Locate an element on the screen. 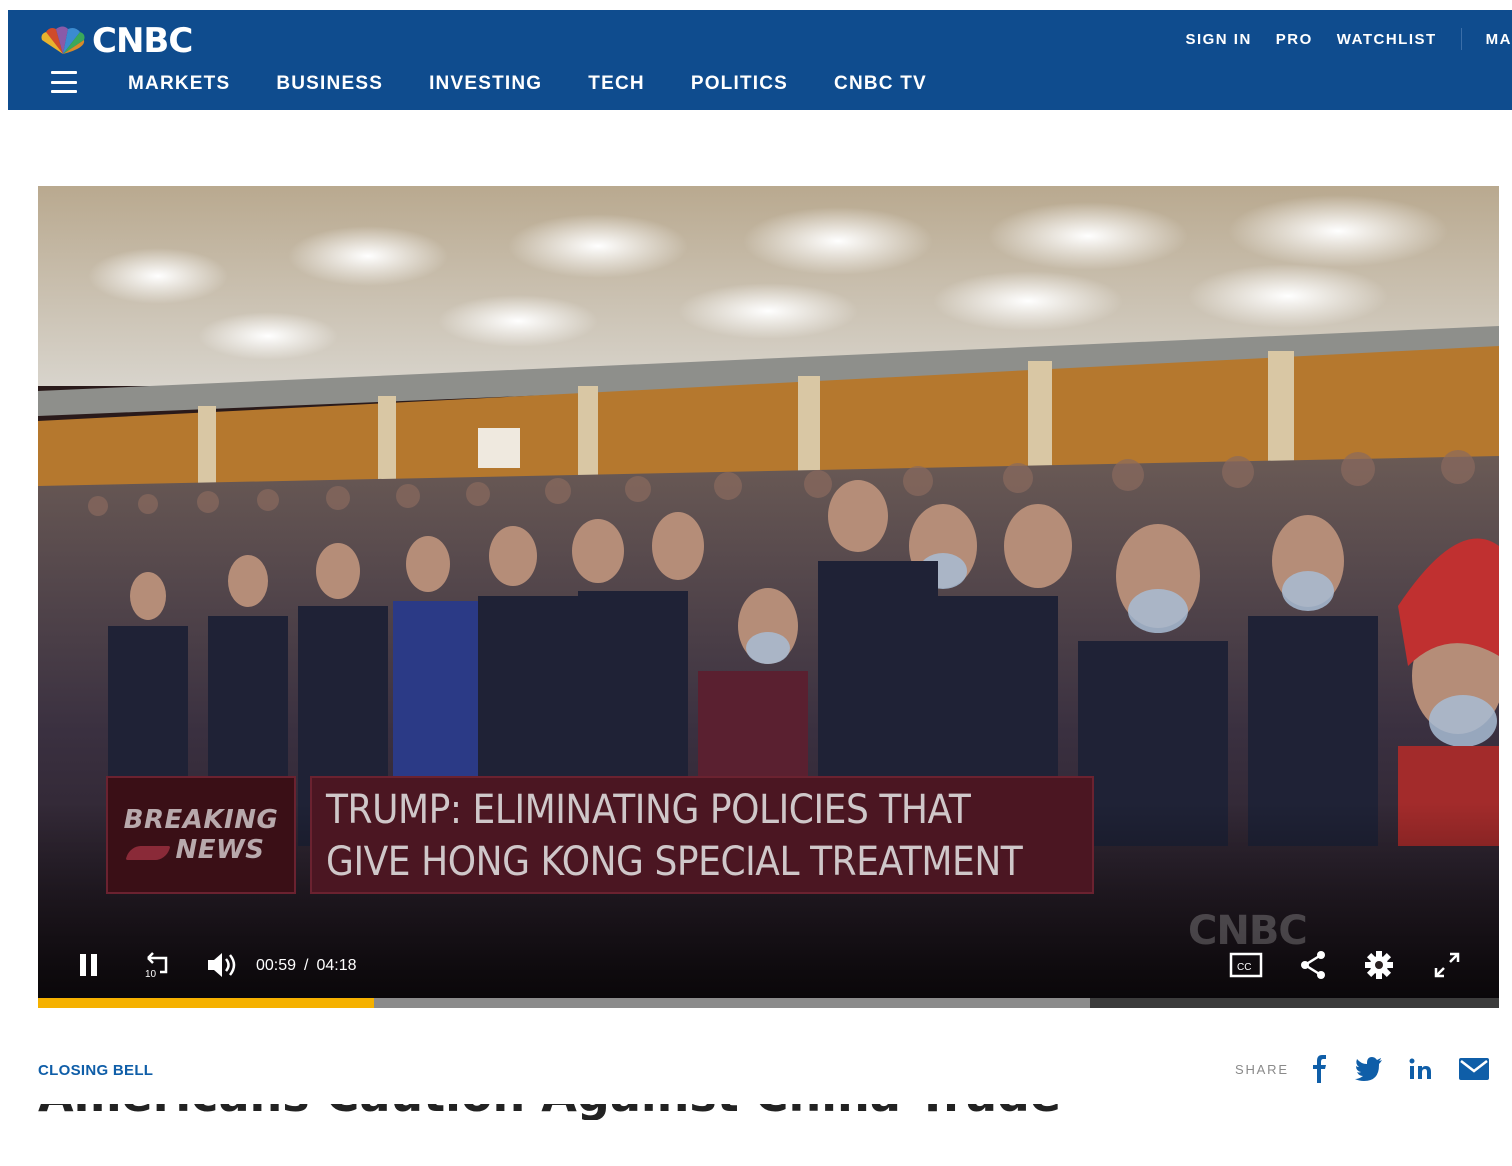 The image size is (1512, 1166). cnbc-logo: CNBC is located at coordinates (115, 41).